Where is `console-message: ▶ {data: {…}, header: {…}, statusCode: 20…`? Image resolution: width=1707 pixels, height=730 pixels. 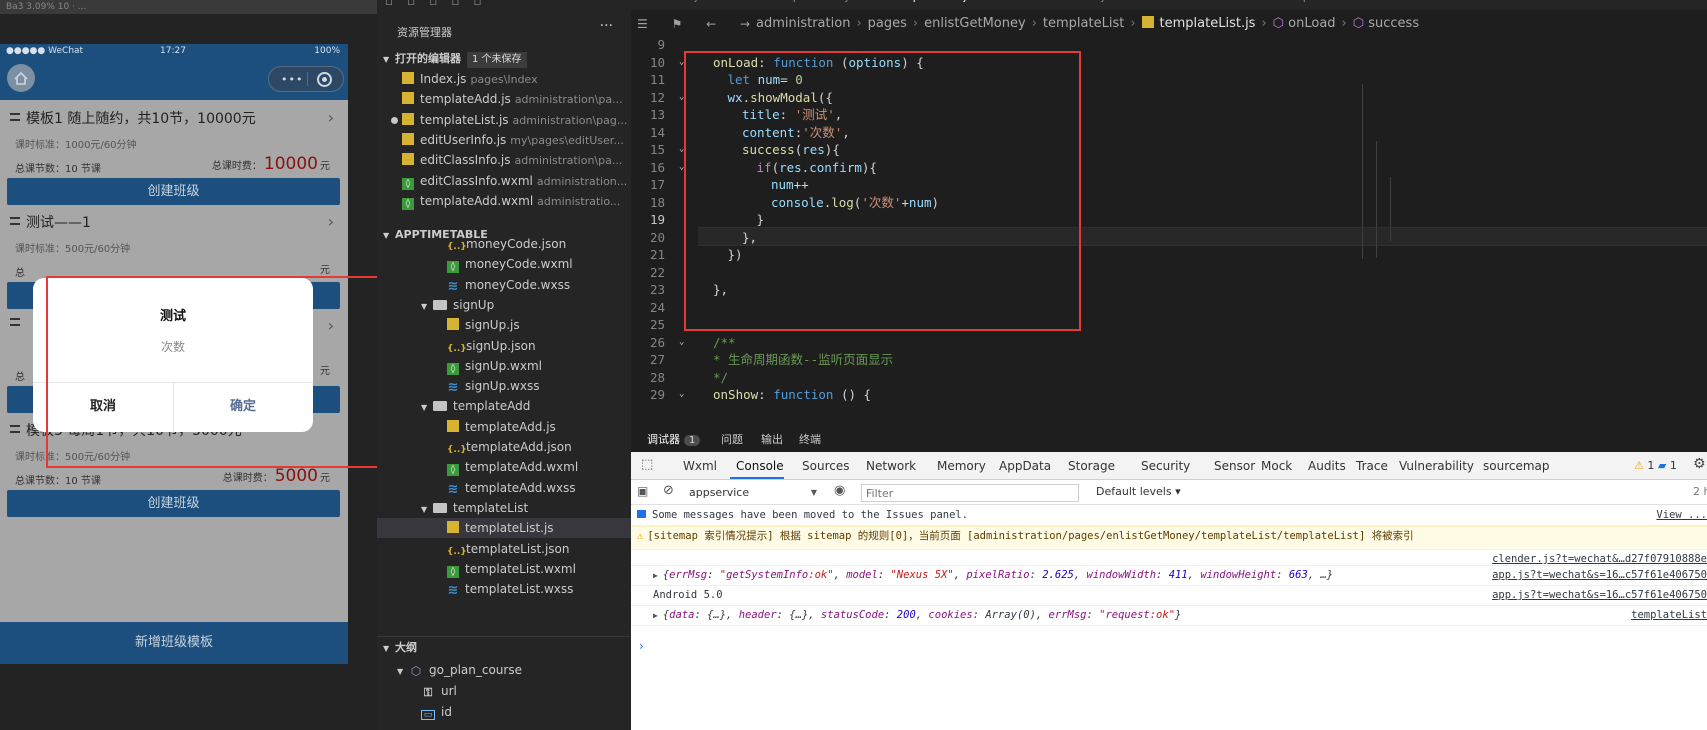 console-message: ▶ {data: {…}, header: {…}, statusCode: 20… is located at coordinates (1169, 616).